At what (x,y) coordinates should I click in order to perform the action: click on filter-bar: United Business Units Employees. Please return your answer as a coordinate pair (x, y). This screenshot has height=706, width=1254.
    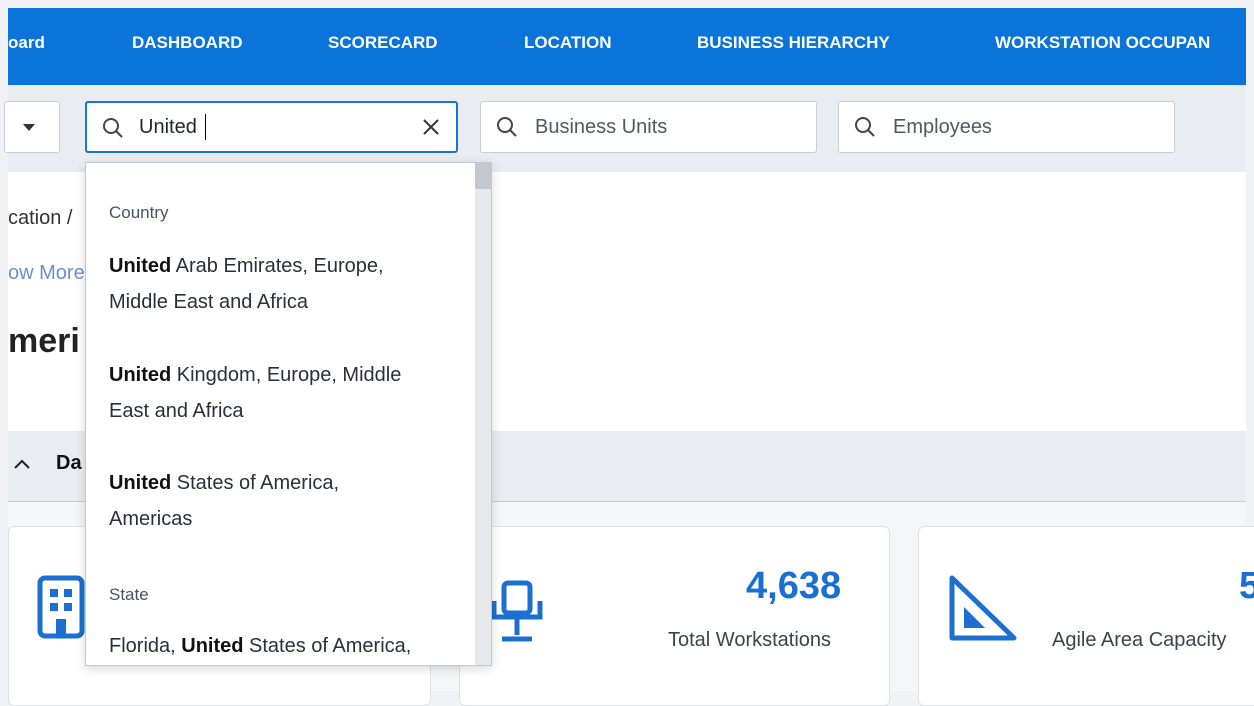
    Looking at the image, I should click on (625, 128).